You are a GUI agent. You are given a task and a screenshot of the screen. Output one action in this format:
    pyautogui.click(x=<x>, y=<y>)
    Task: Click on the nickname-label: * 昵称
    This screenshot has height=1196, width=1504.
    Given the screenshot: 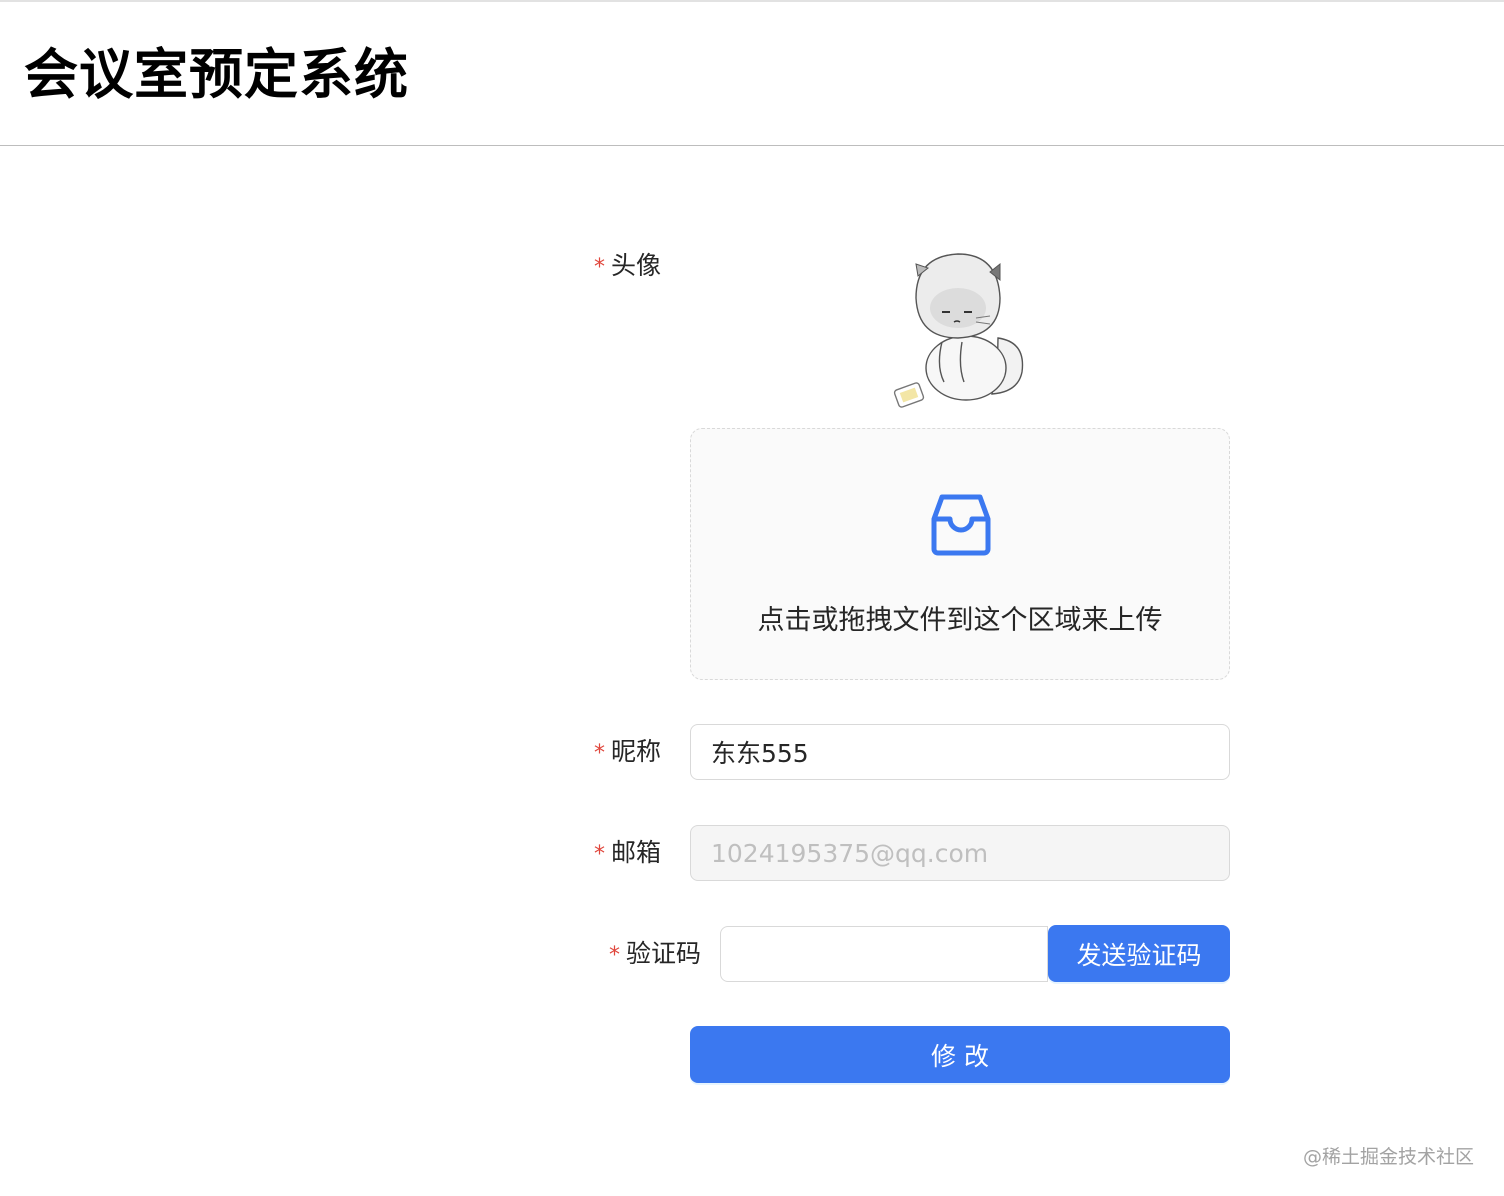 What is the action you would take?
    pyautogui.click(x=627, y=753)
    